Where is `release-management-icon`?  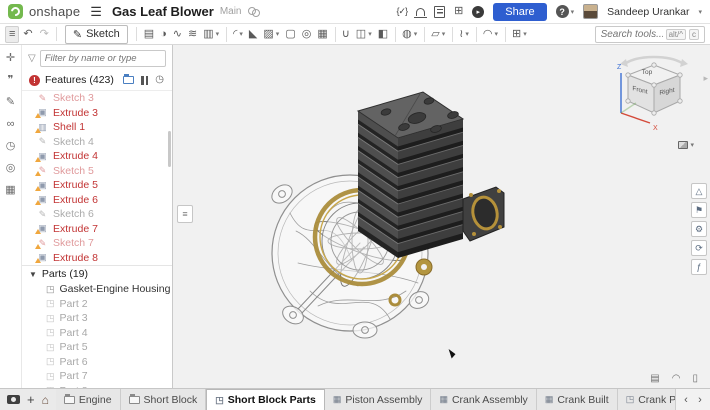
release-management-icon is located at coordinates (440, 11).